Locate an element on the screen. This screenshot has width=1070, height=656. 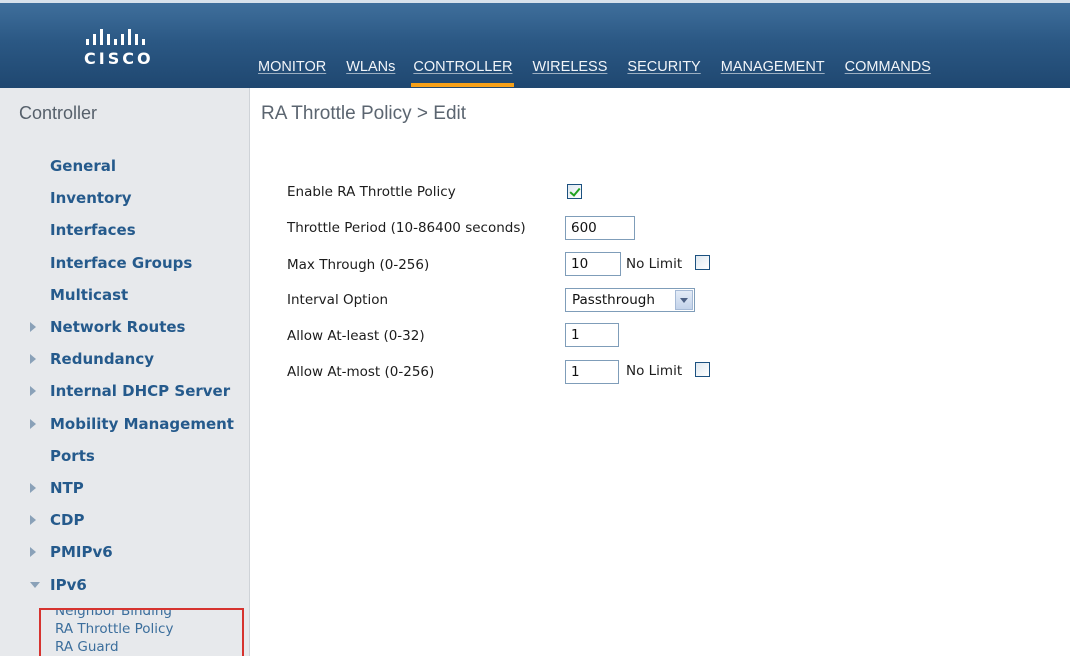
sidebar-item-label: PMIPv6 is located at coordinates (81, 552).